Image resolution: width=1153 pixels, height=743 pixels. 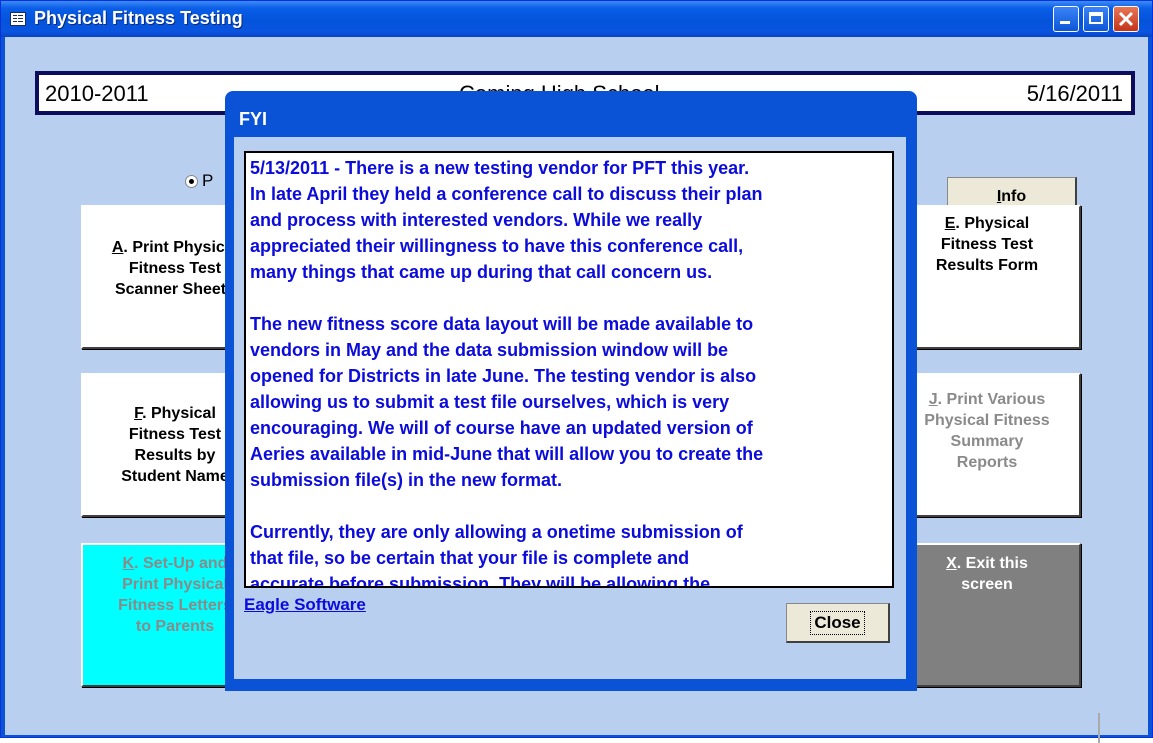 I want to click on minimize-icon, so click(x=1065, y=22).